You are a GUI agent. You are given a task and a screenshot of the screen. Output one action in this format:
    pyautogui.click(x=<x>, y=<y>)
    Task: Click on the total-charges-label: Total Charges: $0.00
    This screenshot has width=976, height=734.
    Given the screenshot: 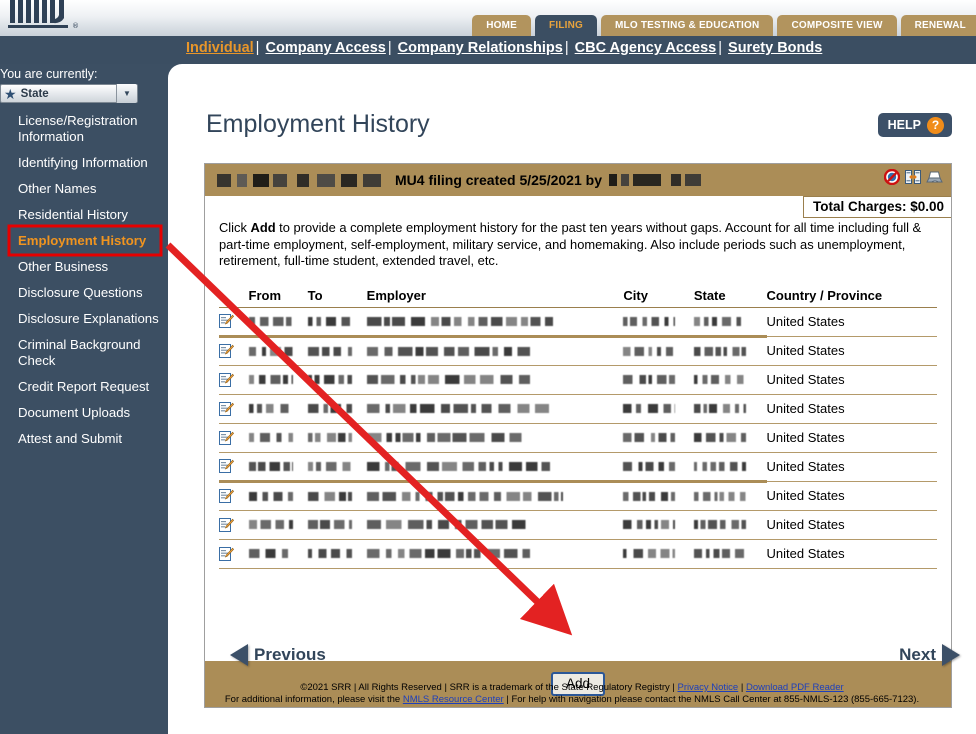 What is the action you would take?
    pyautogui.click(x=876, y=207)
    